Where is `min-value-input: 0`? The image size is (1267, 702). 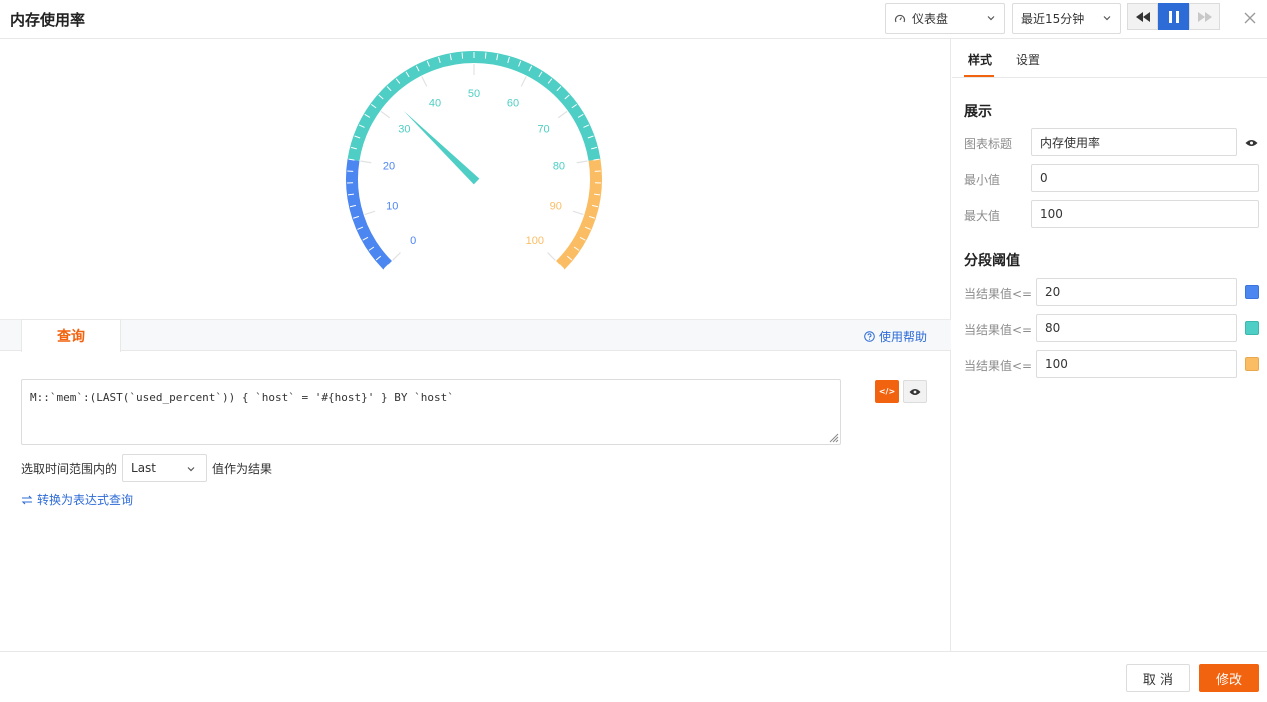 min-value-input: 0 is located at coordinates (1145, 178).